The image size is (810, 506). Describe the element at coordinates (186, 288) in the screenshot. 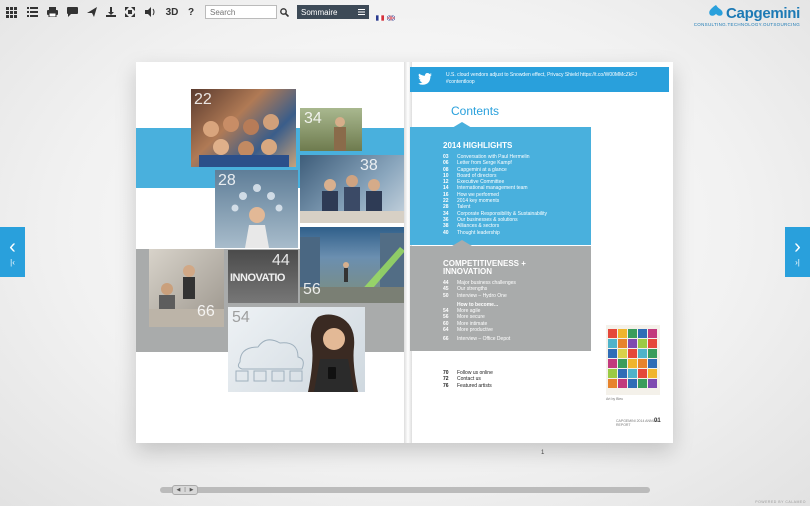

I see `photo-office-meeting: 66` at that location.